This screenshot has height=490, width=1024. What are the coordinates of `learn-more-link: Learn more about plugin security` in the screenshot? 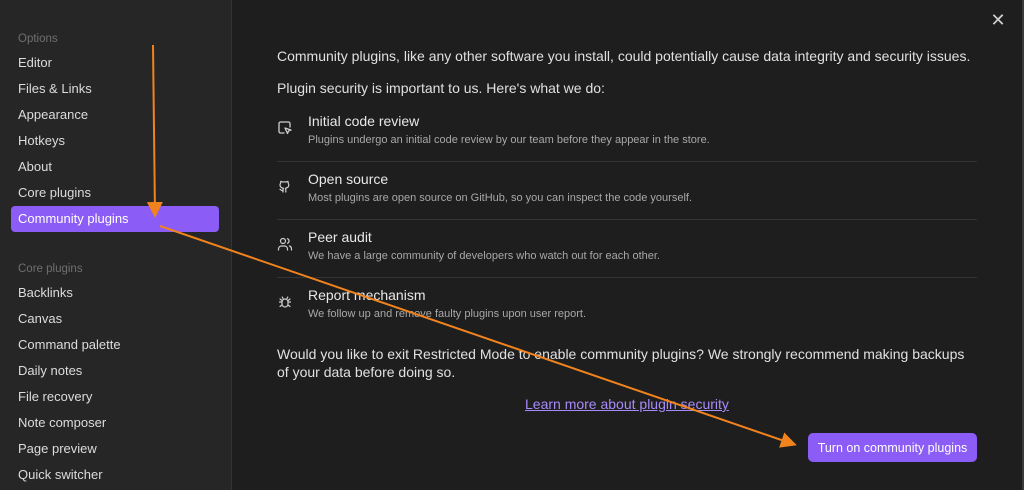 It's located at (627, 404).